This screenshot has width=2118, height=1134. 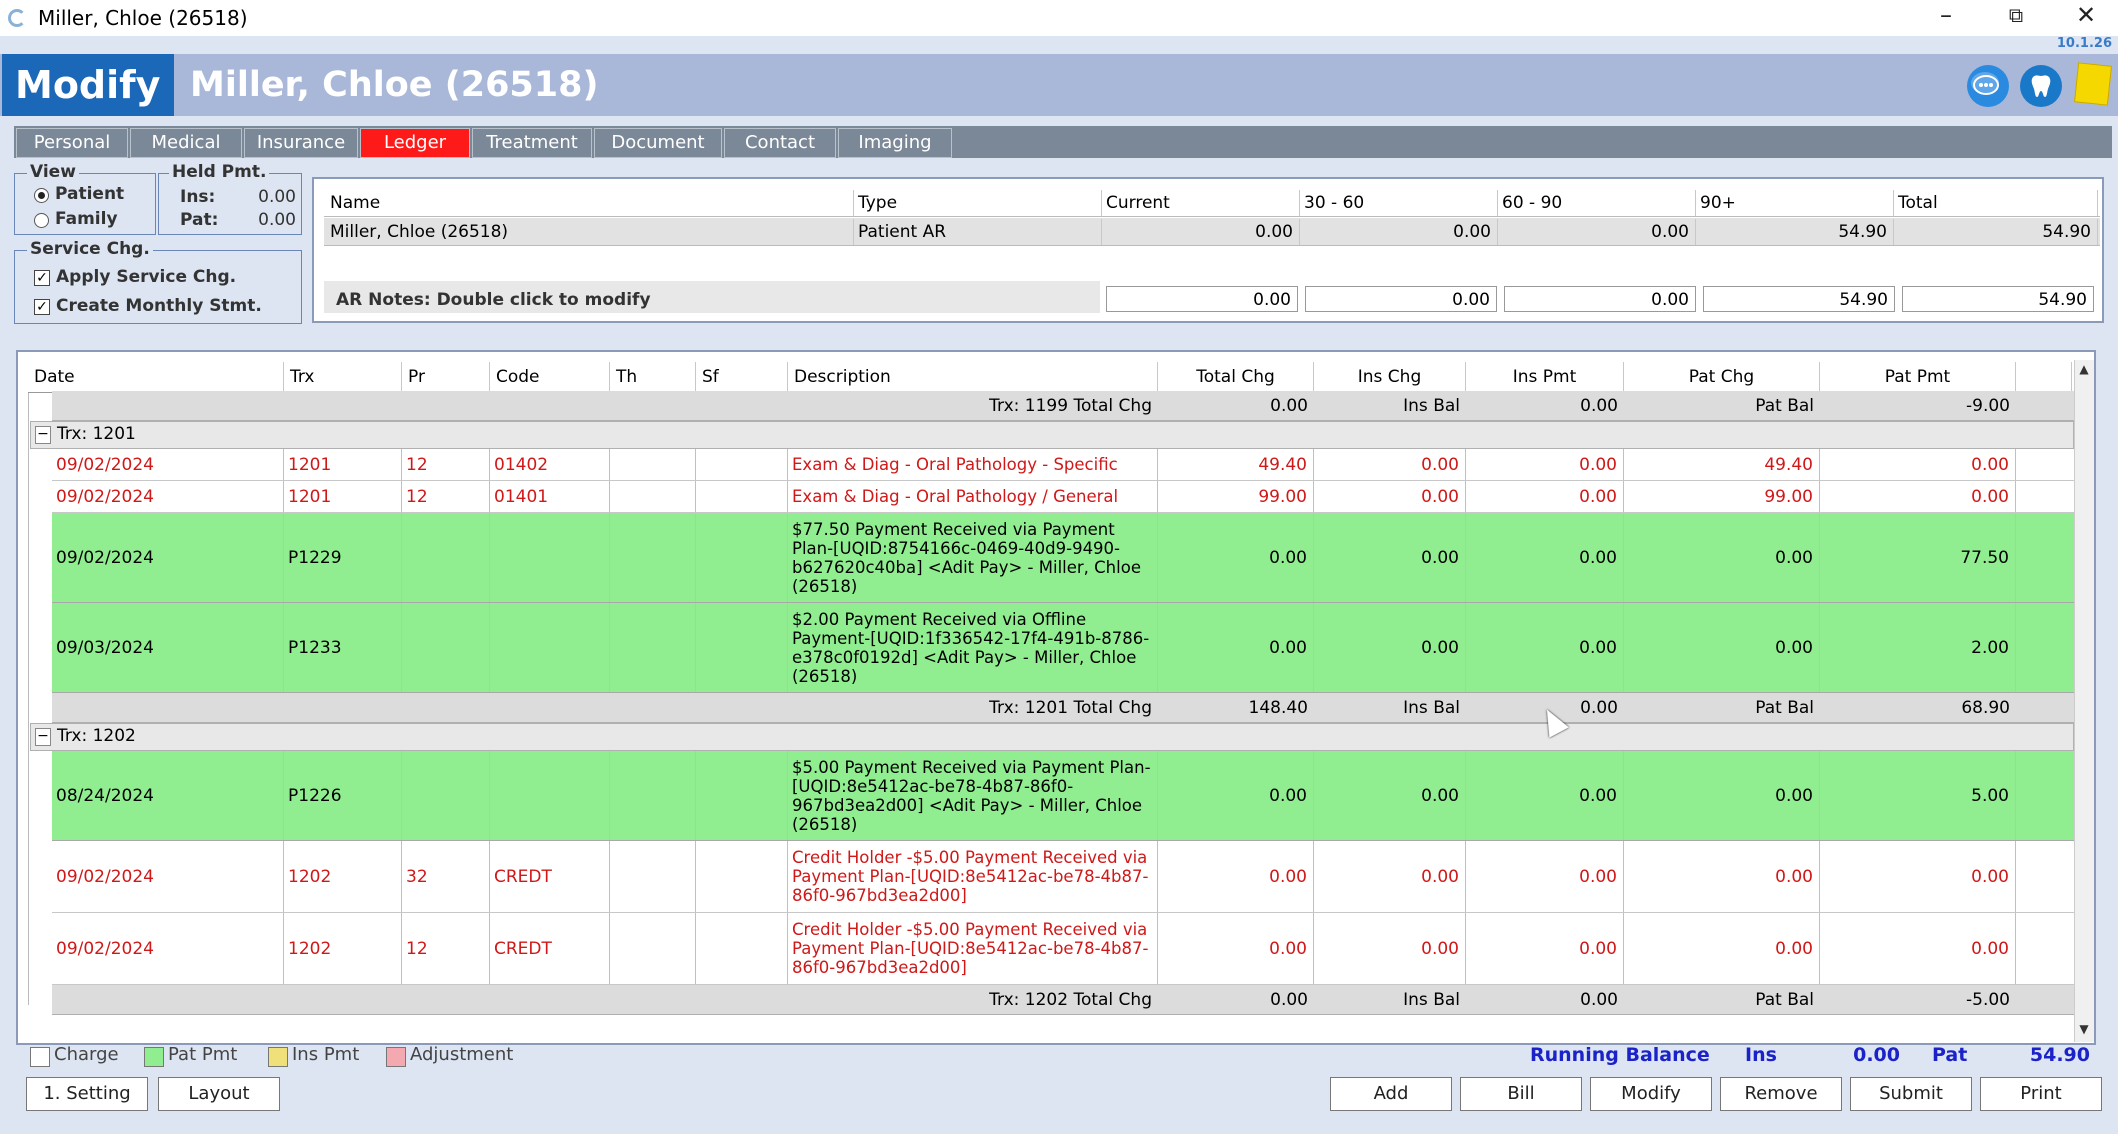 I want to click on create-monthly-stmt-label: Create Monthly Stmt., so click(x=159, y=306).